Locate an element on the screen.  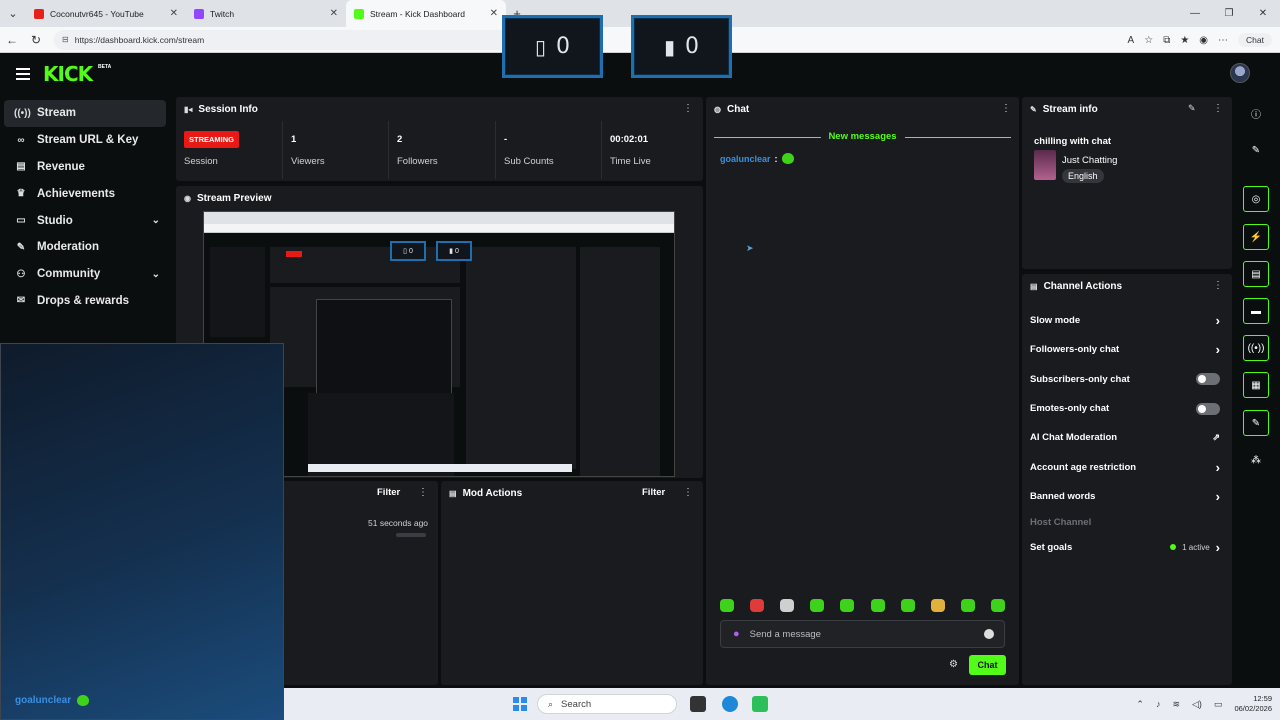
browser-tab-kick: Stream - Kick Dashboard ✕ is located at coordinates (426, 13).